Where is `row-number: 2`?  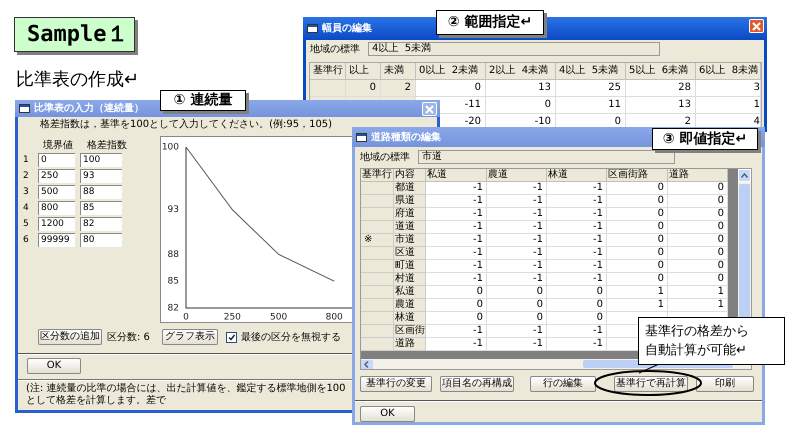
row-number: 2 is located at coordinates (26, 176).